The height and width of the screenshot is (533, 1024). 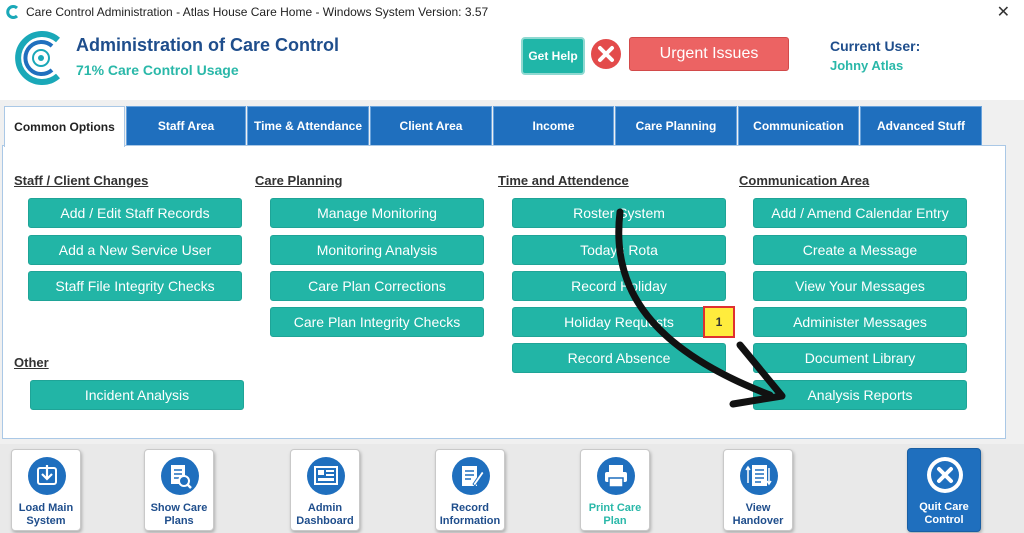 What do you see at coordinates (860, 358) in the screenshot?
I see `document-library-button: Document Library` at bounding box center [860, 358].